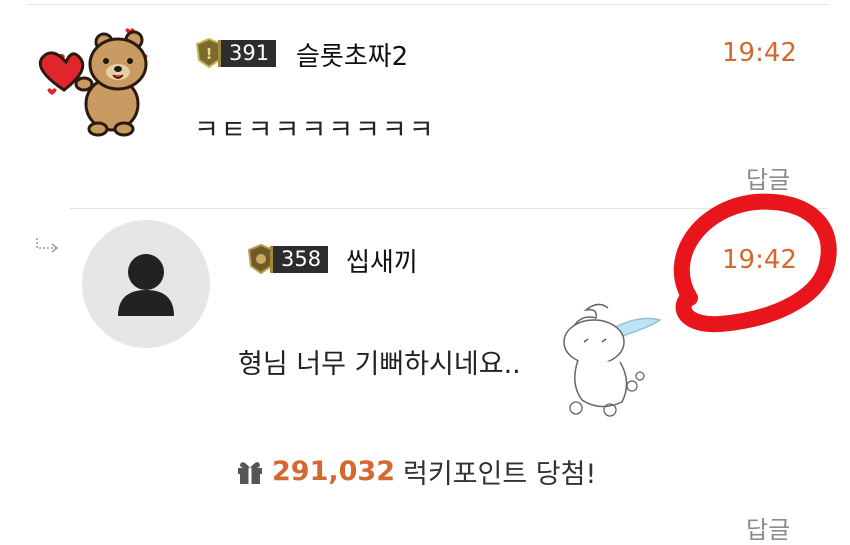 The image size is (850, 545). Describe the element at coordinates (768, 527) in the screenshot. I see `reply-button: 답글` at that location.